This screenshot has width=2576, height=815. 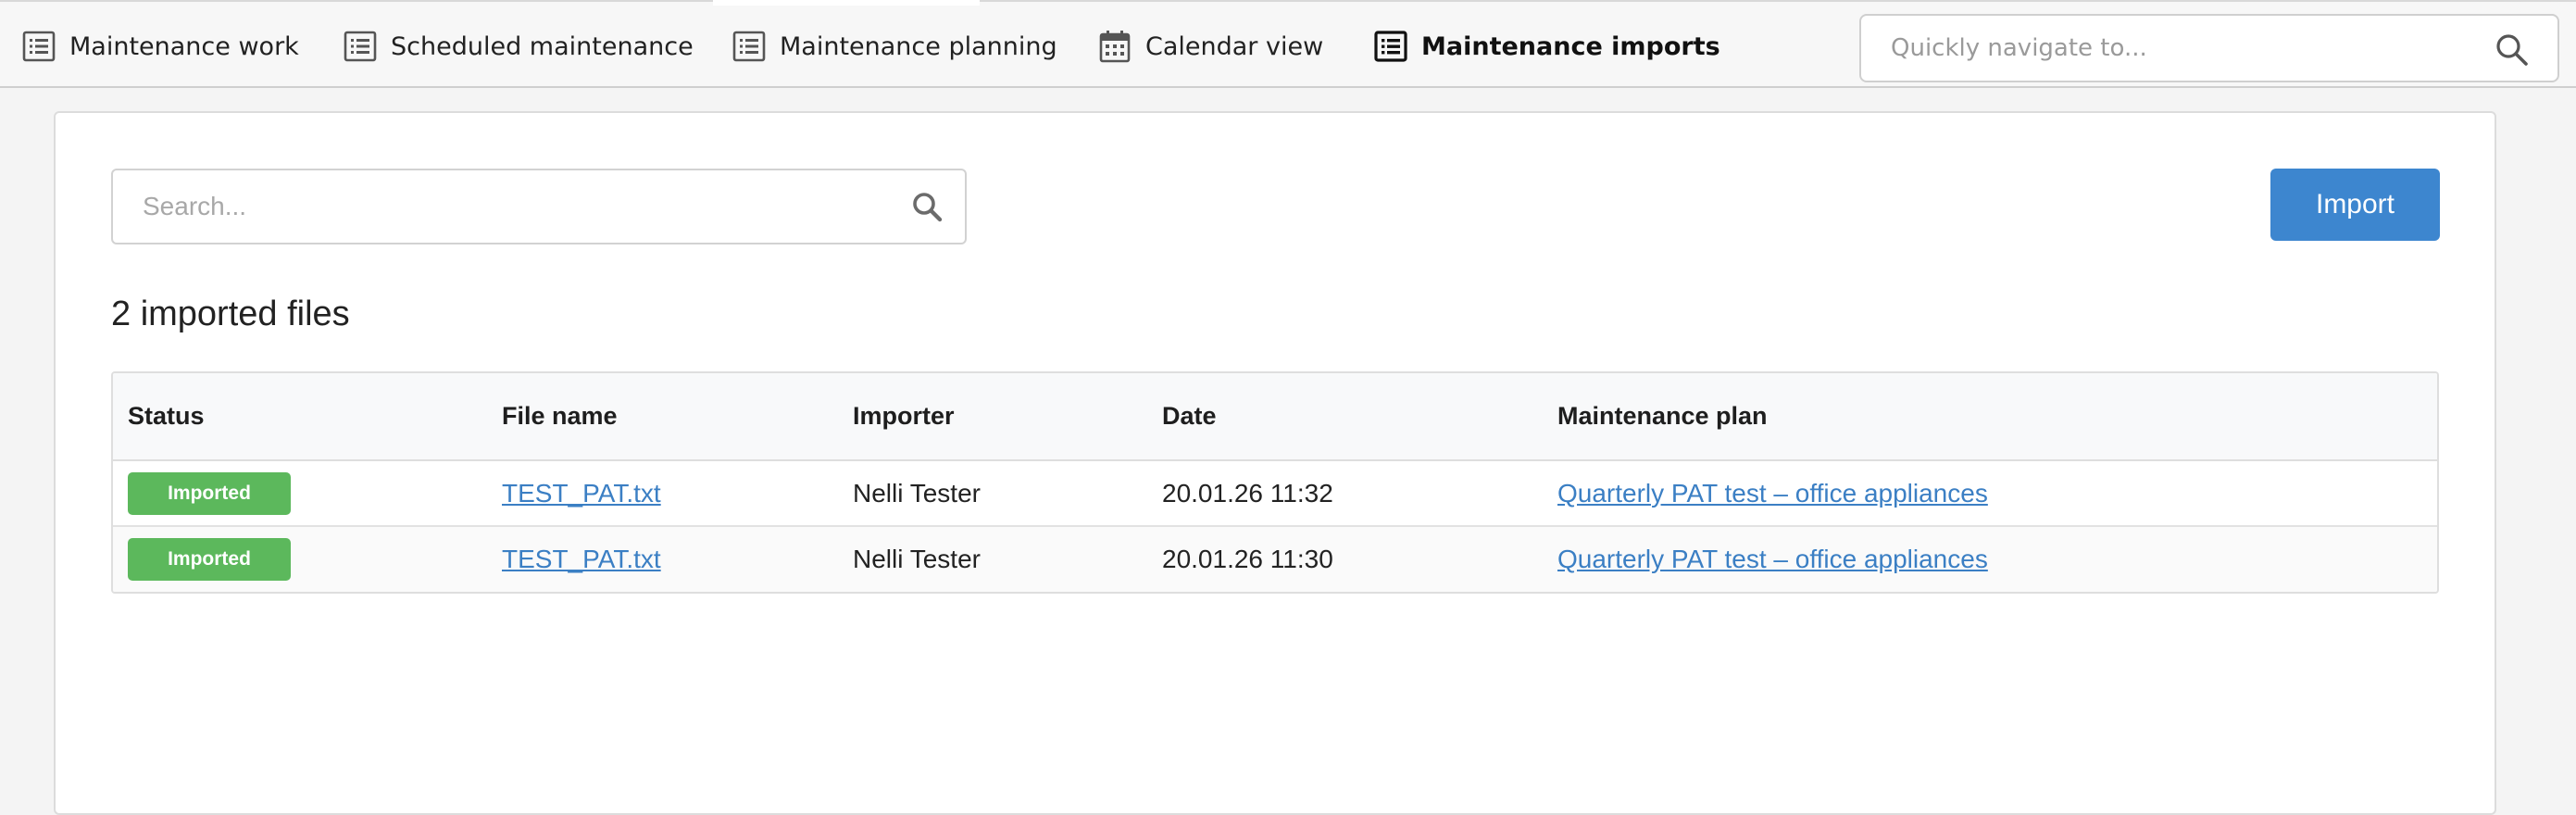 What do you see at coordinates (308, 417) in the screenshot?
I see `column-header-status: Status` at bounding box center [308, 417].